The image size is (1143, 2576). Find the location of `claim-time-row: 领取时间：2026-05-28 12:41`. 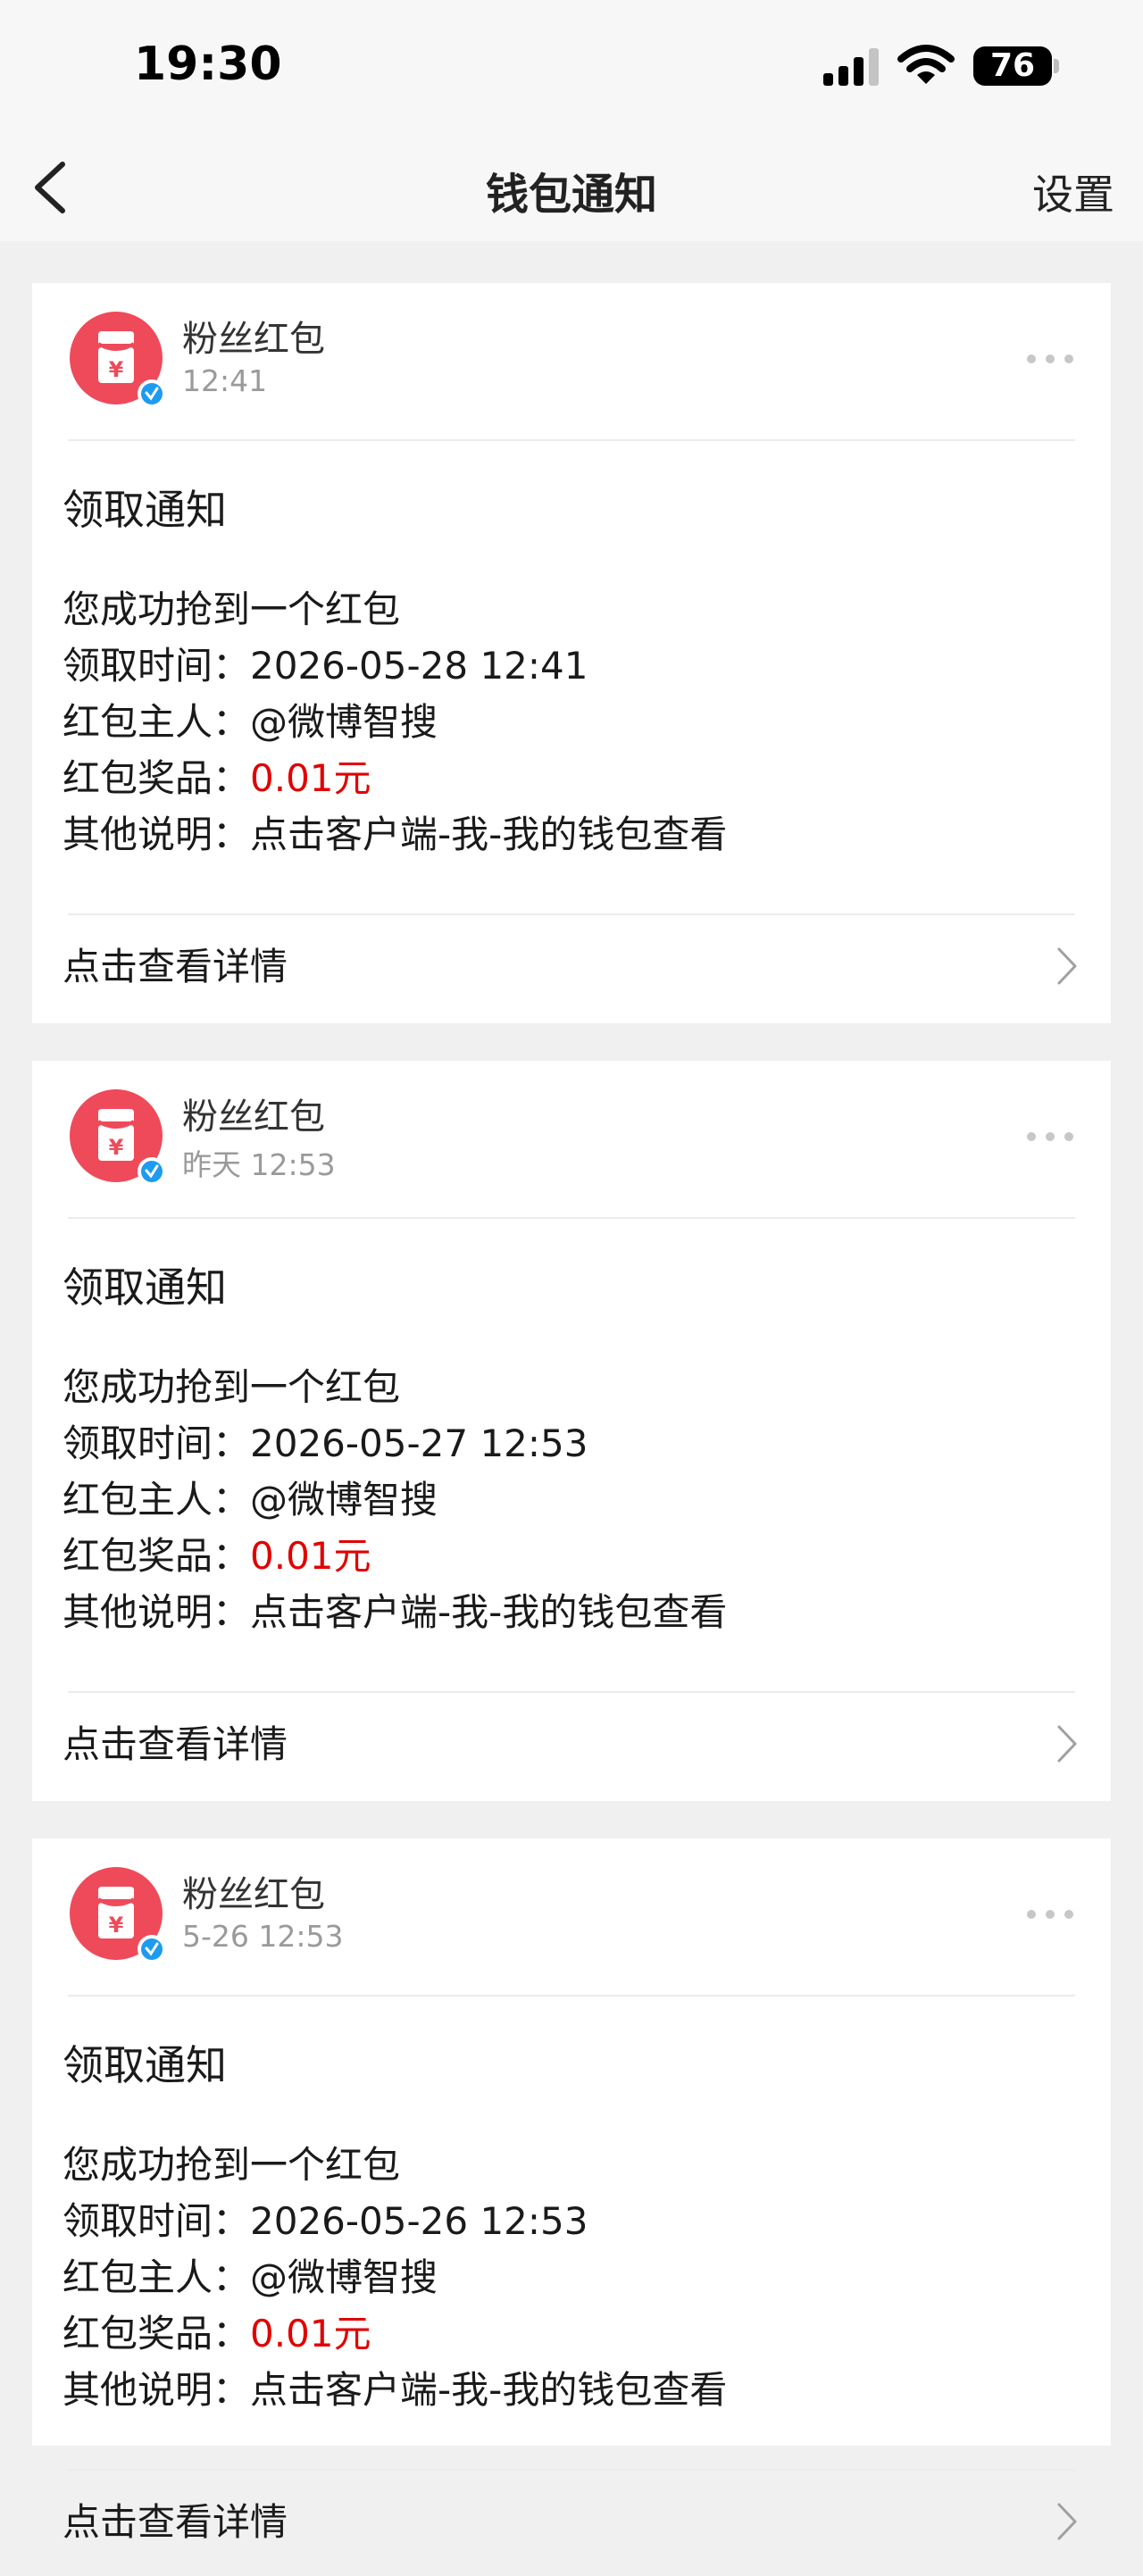

claim-time-row: 领取时间：2026-05-28 12:41 is located at coordinates (395, 666).